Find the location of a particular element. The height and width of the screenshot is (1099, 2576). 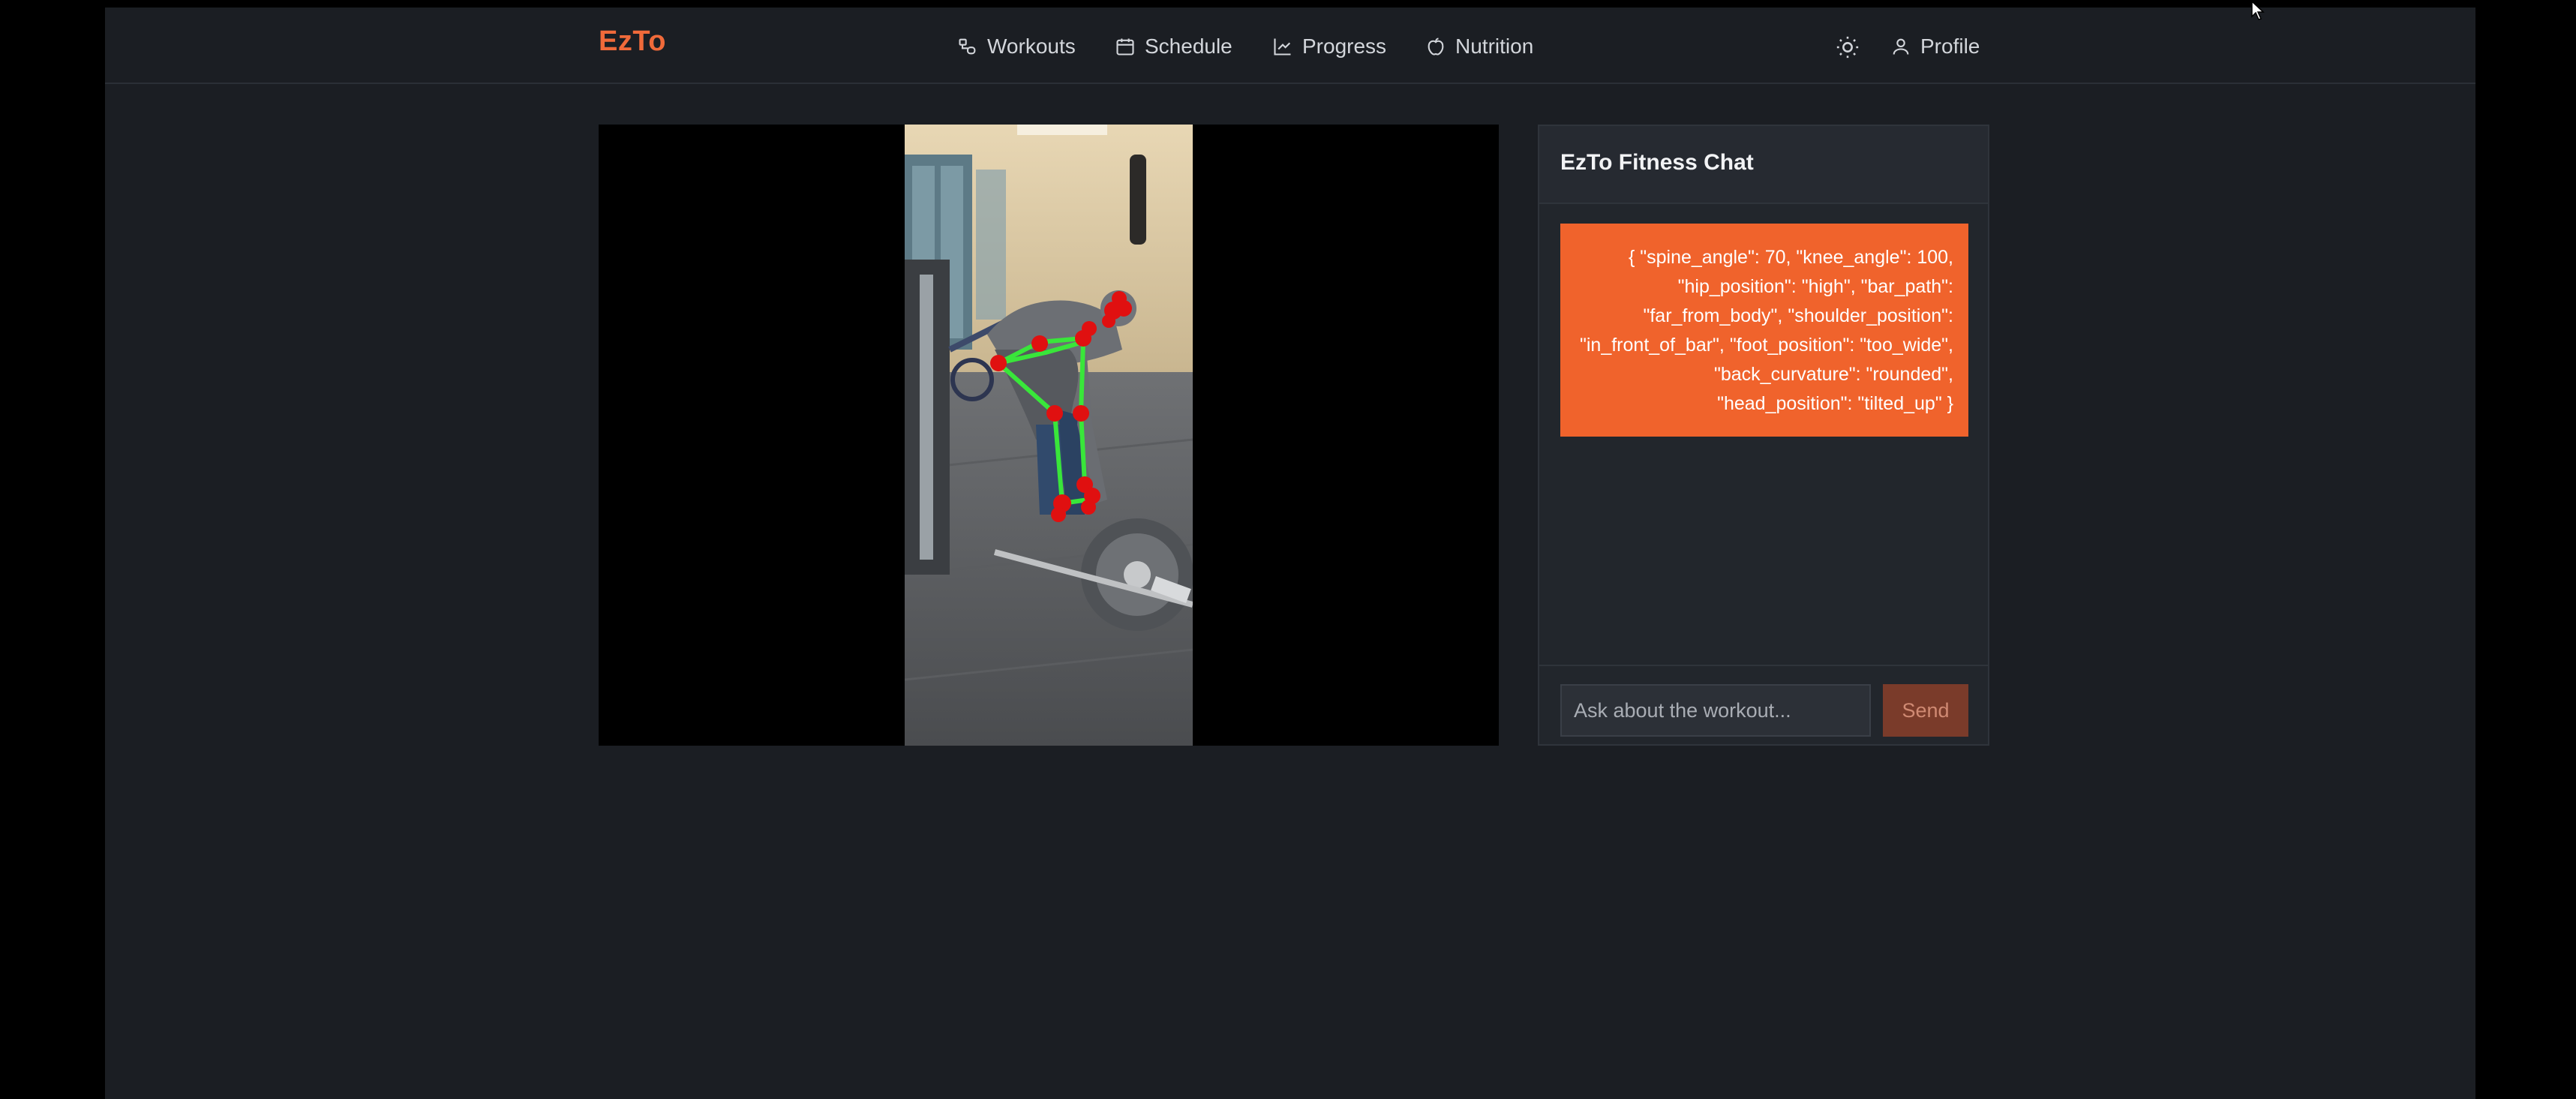

workouts-icon is located at coordinates (967, 46).